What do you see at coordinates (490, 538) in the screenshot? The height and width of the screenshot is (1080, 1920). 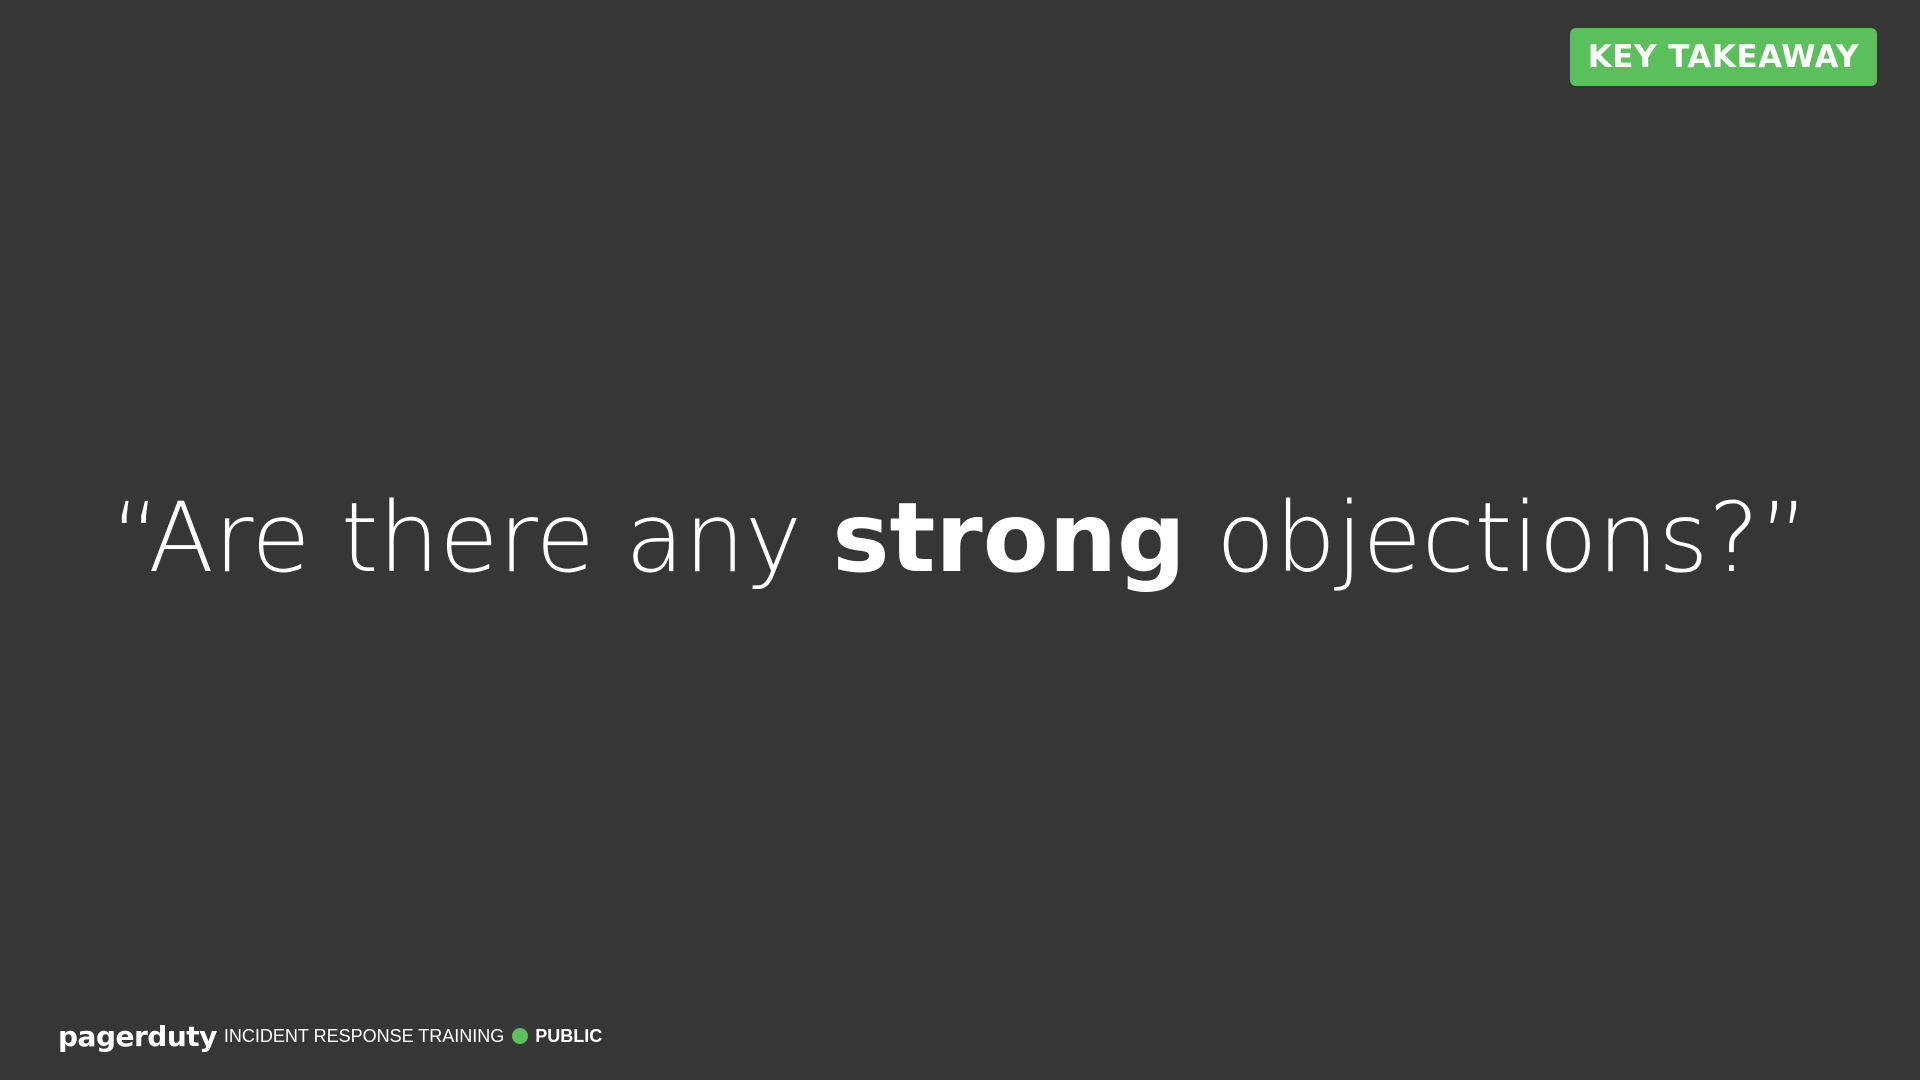 I see `quote-text-before: Are there any` at bounding box center [490, 538].